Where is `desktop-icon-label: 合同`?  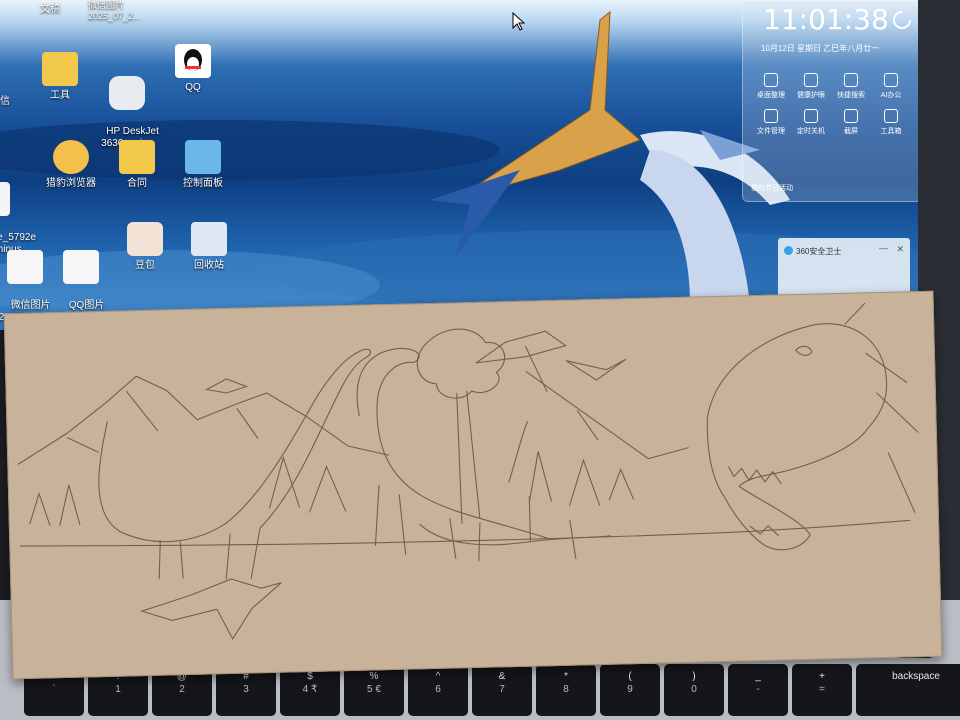 desktop-icon-label: 合同 is located at coordinates (137, 183).